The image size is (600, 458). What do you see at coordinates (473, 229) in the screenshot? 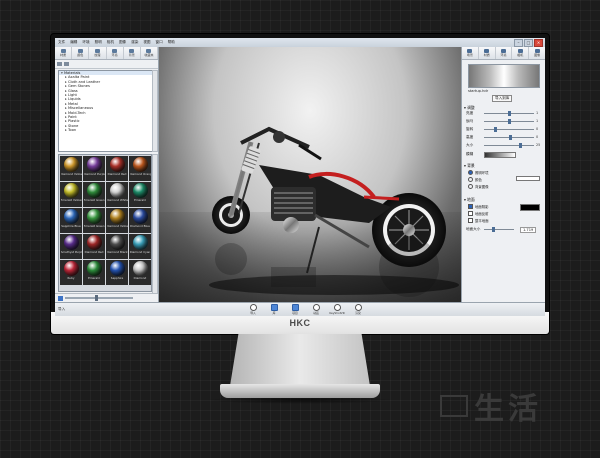
I see `ground-size-label: 地面大小` at bounding box center [473, 229].